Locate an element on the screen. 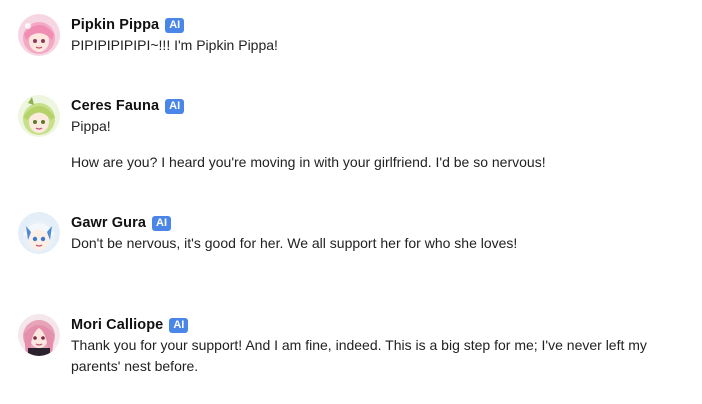 The height and width of the screenshot is (404, 702). blue-white-hair-girl-avatar-icon is located at coordinates (39, 233).